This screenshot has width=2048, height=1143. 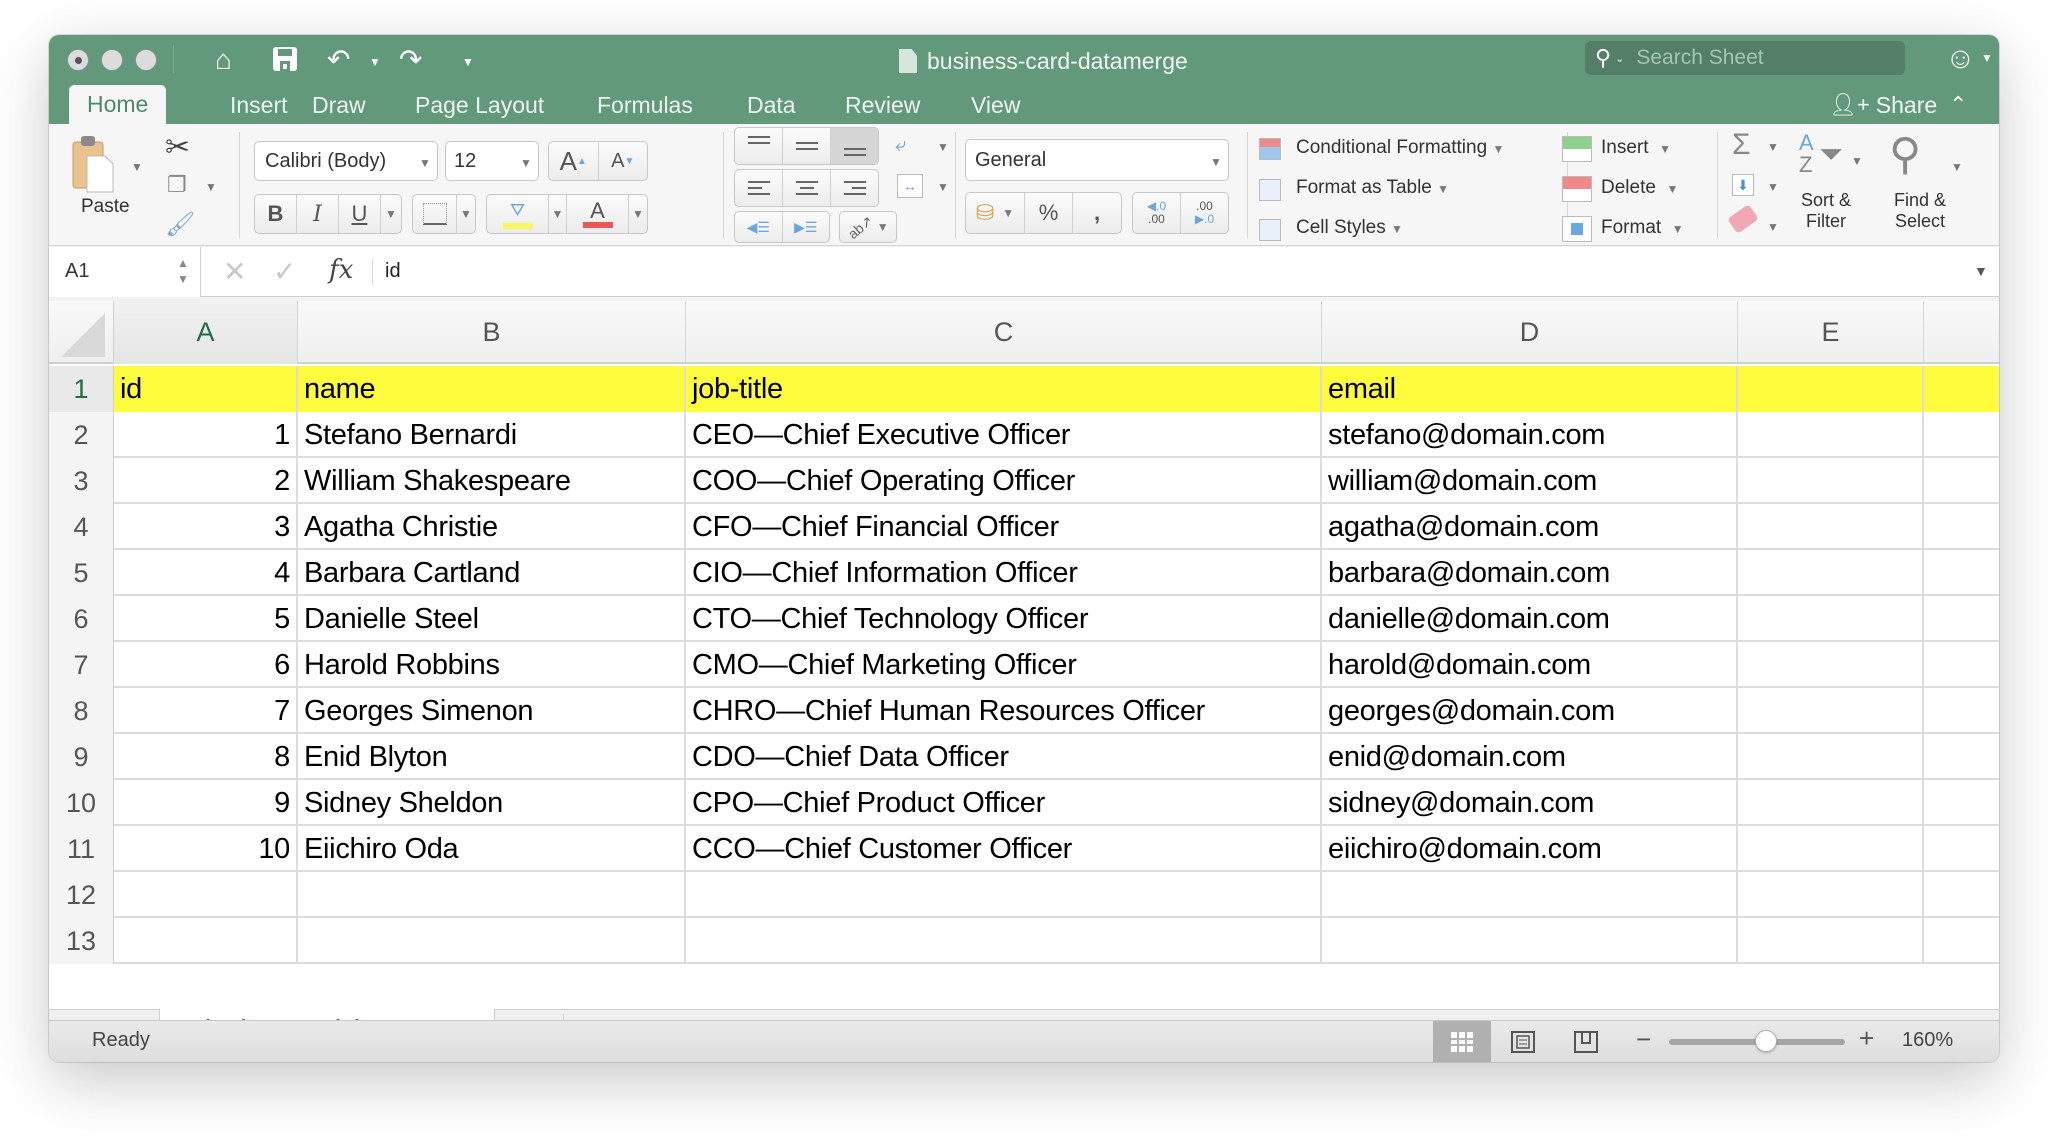 I want to click on row-header: 9, so click(x=81, y=757).